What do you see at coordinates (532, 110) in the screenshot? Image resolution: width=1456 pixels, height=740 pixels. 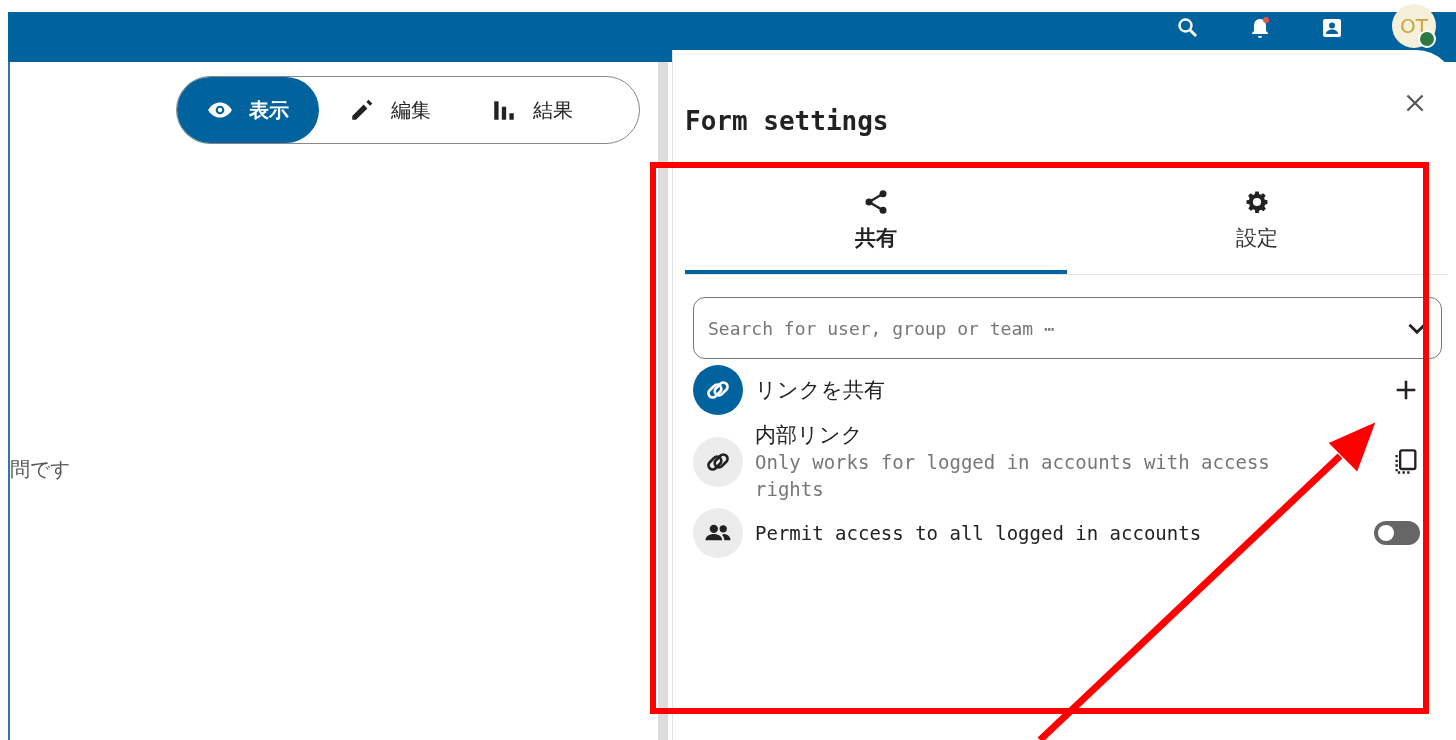 I see `view-tab: 結果` at bounding box center [532, 110].